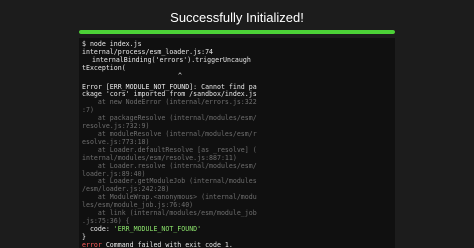 The height and width of the screenshot is (248, 474). I want to click on terminal-line-text: at Loader.getModuleJob (internal/modules, so click(169, 181).